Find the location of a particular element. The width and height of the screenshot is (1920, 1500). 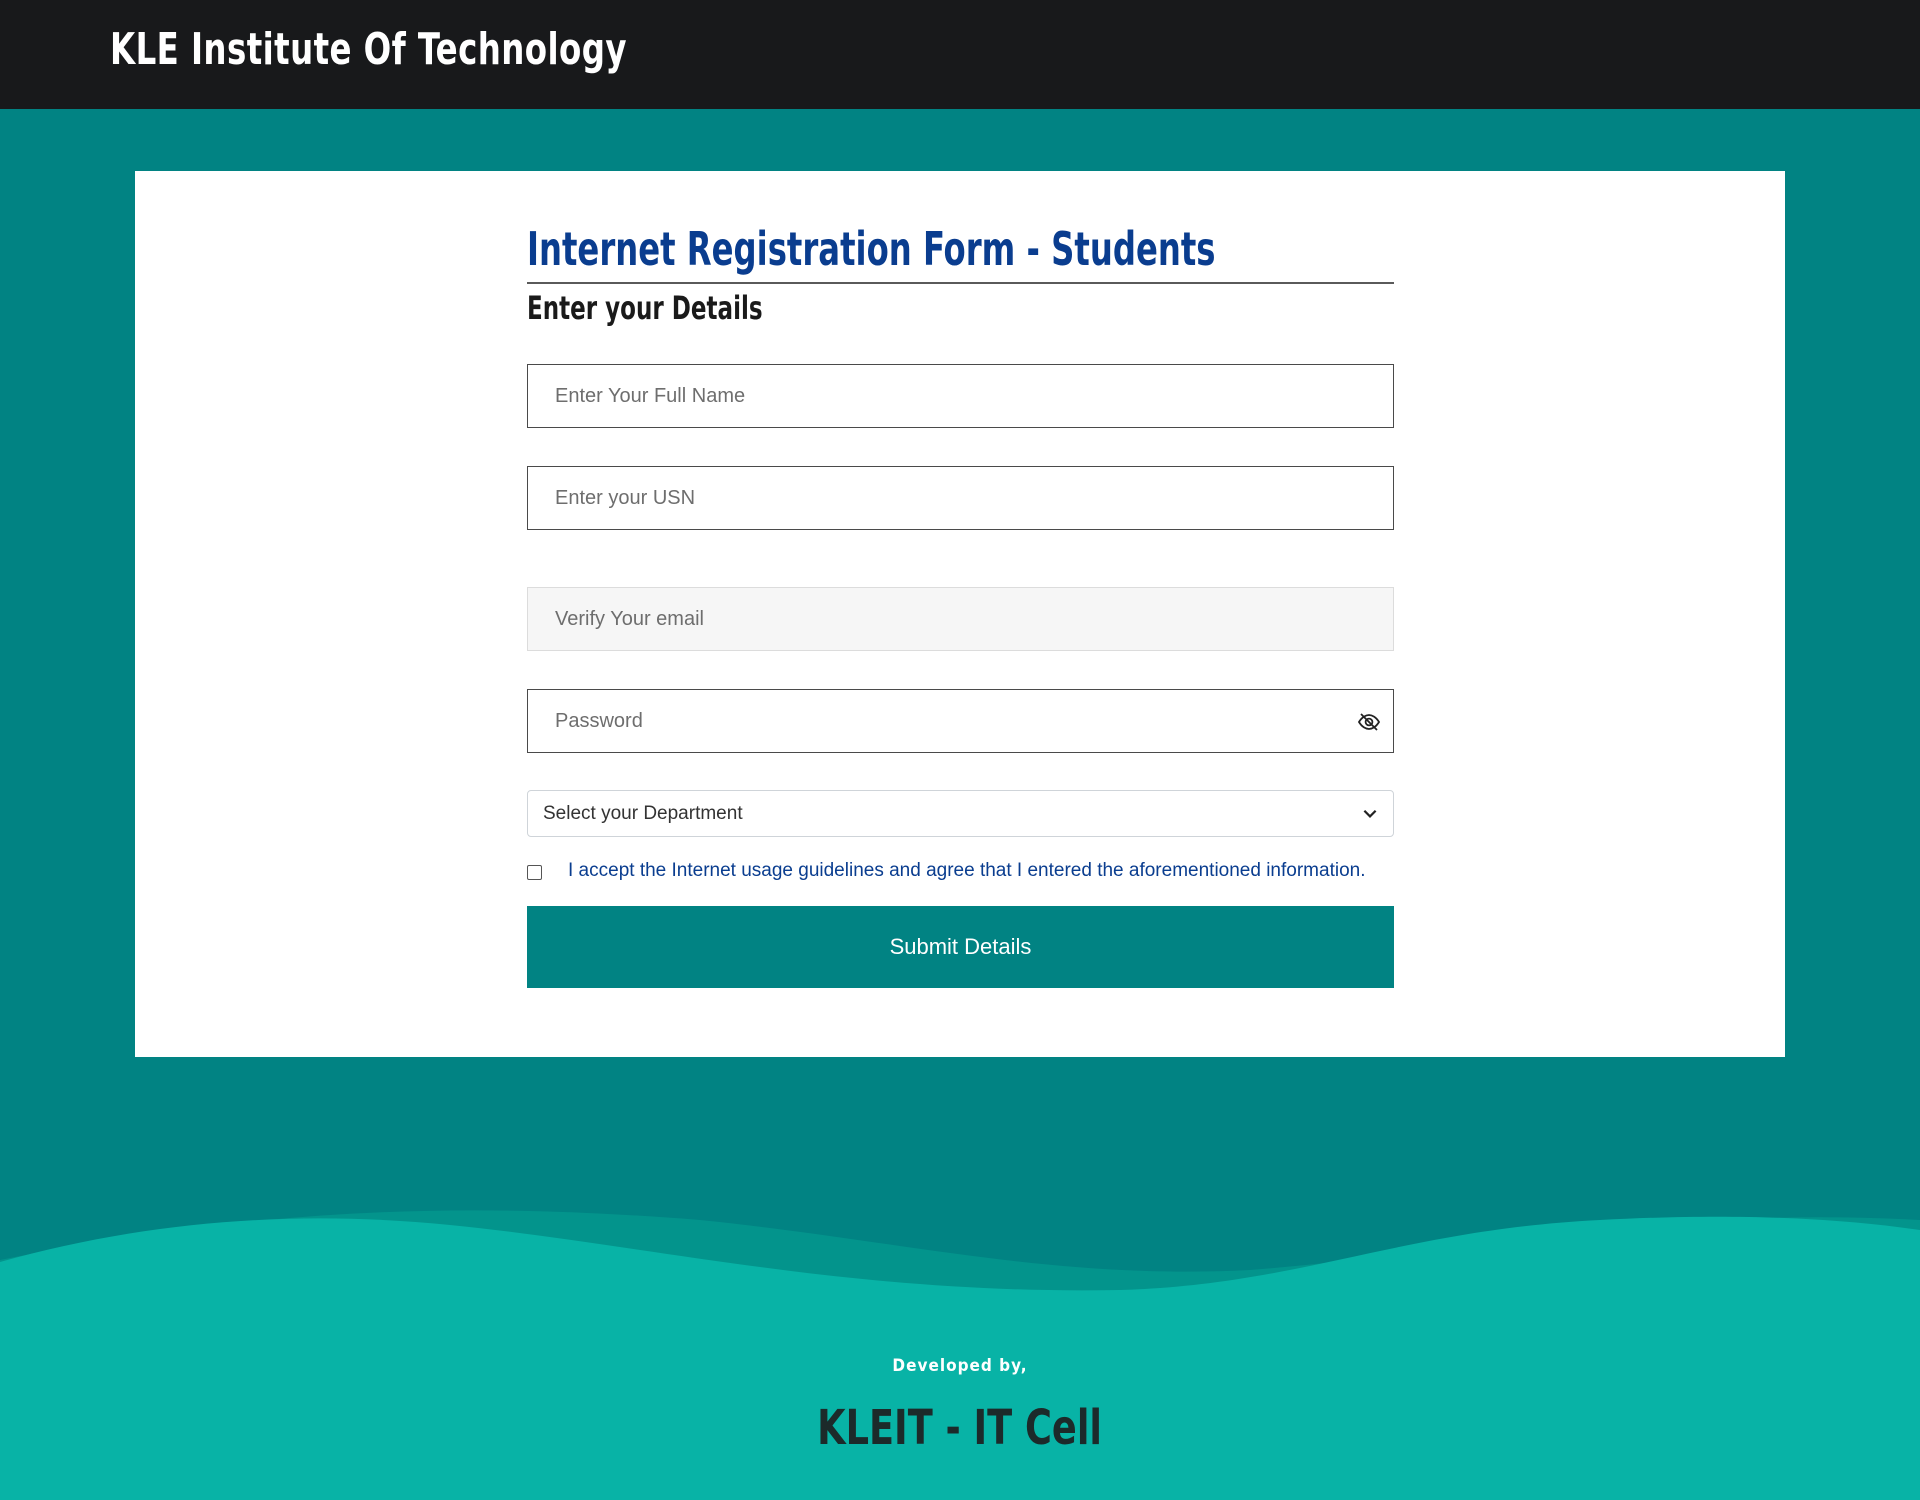

department-select-value: Select your Department is located at coordinates (643, 813).